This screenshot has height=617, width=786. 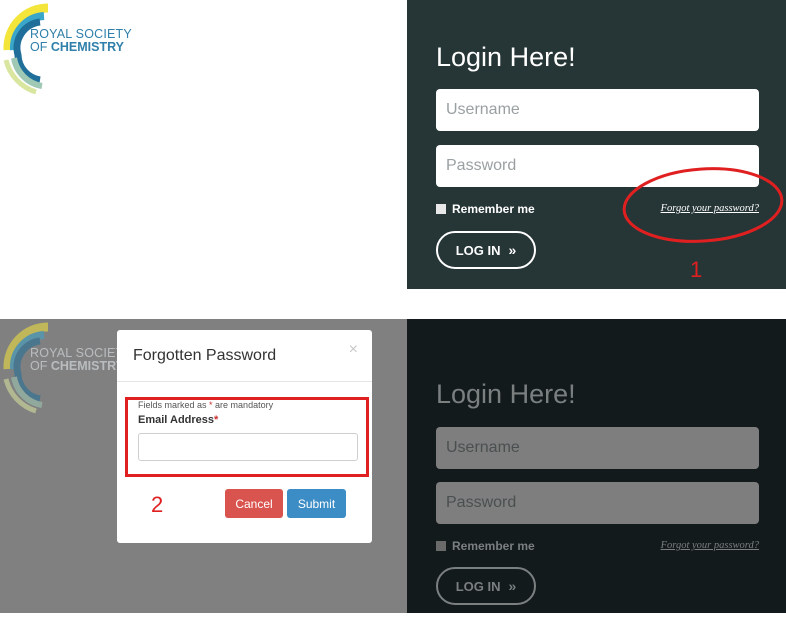 What do you see at coordinates (254, 503) in the screenshot?
I see `cancel-button: Cancel` at bounding box center [254, 503].